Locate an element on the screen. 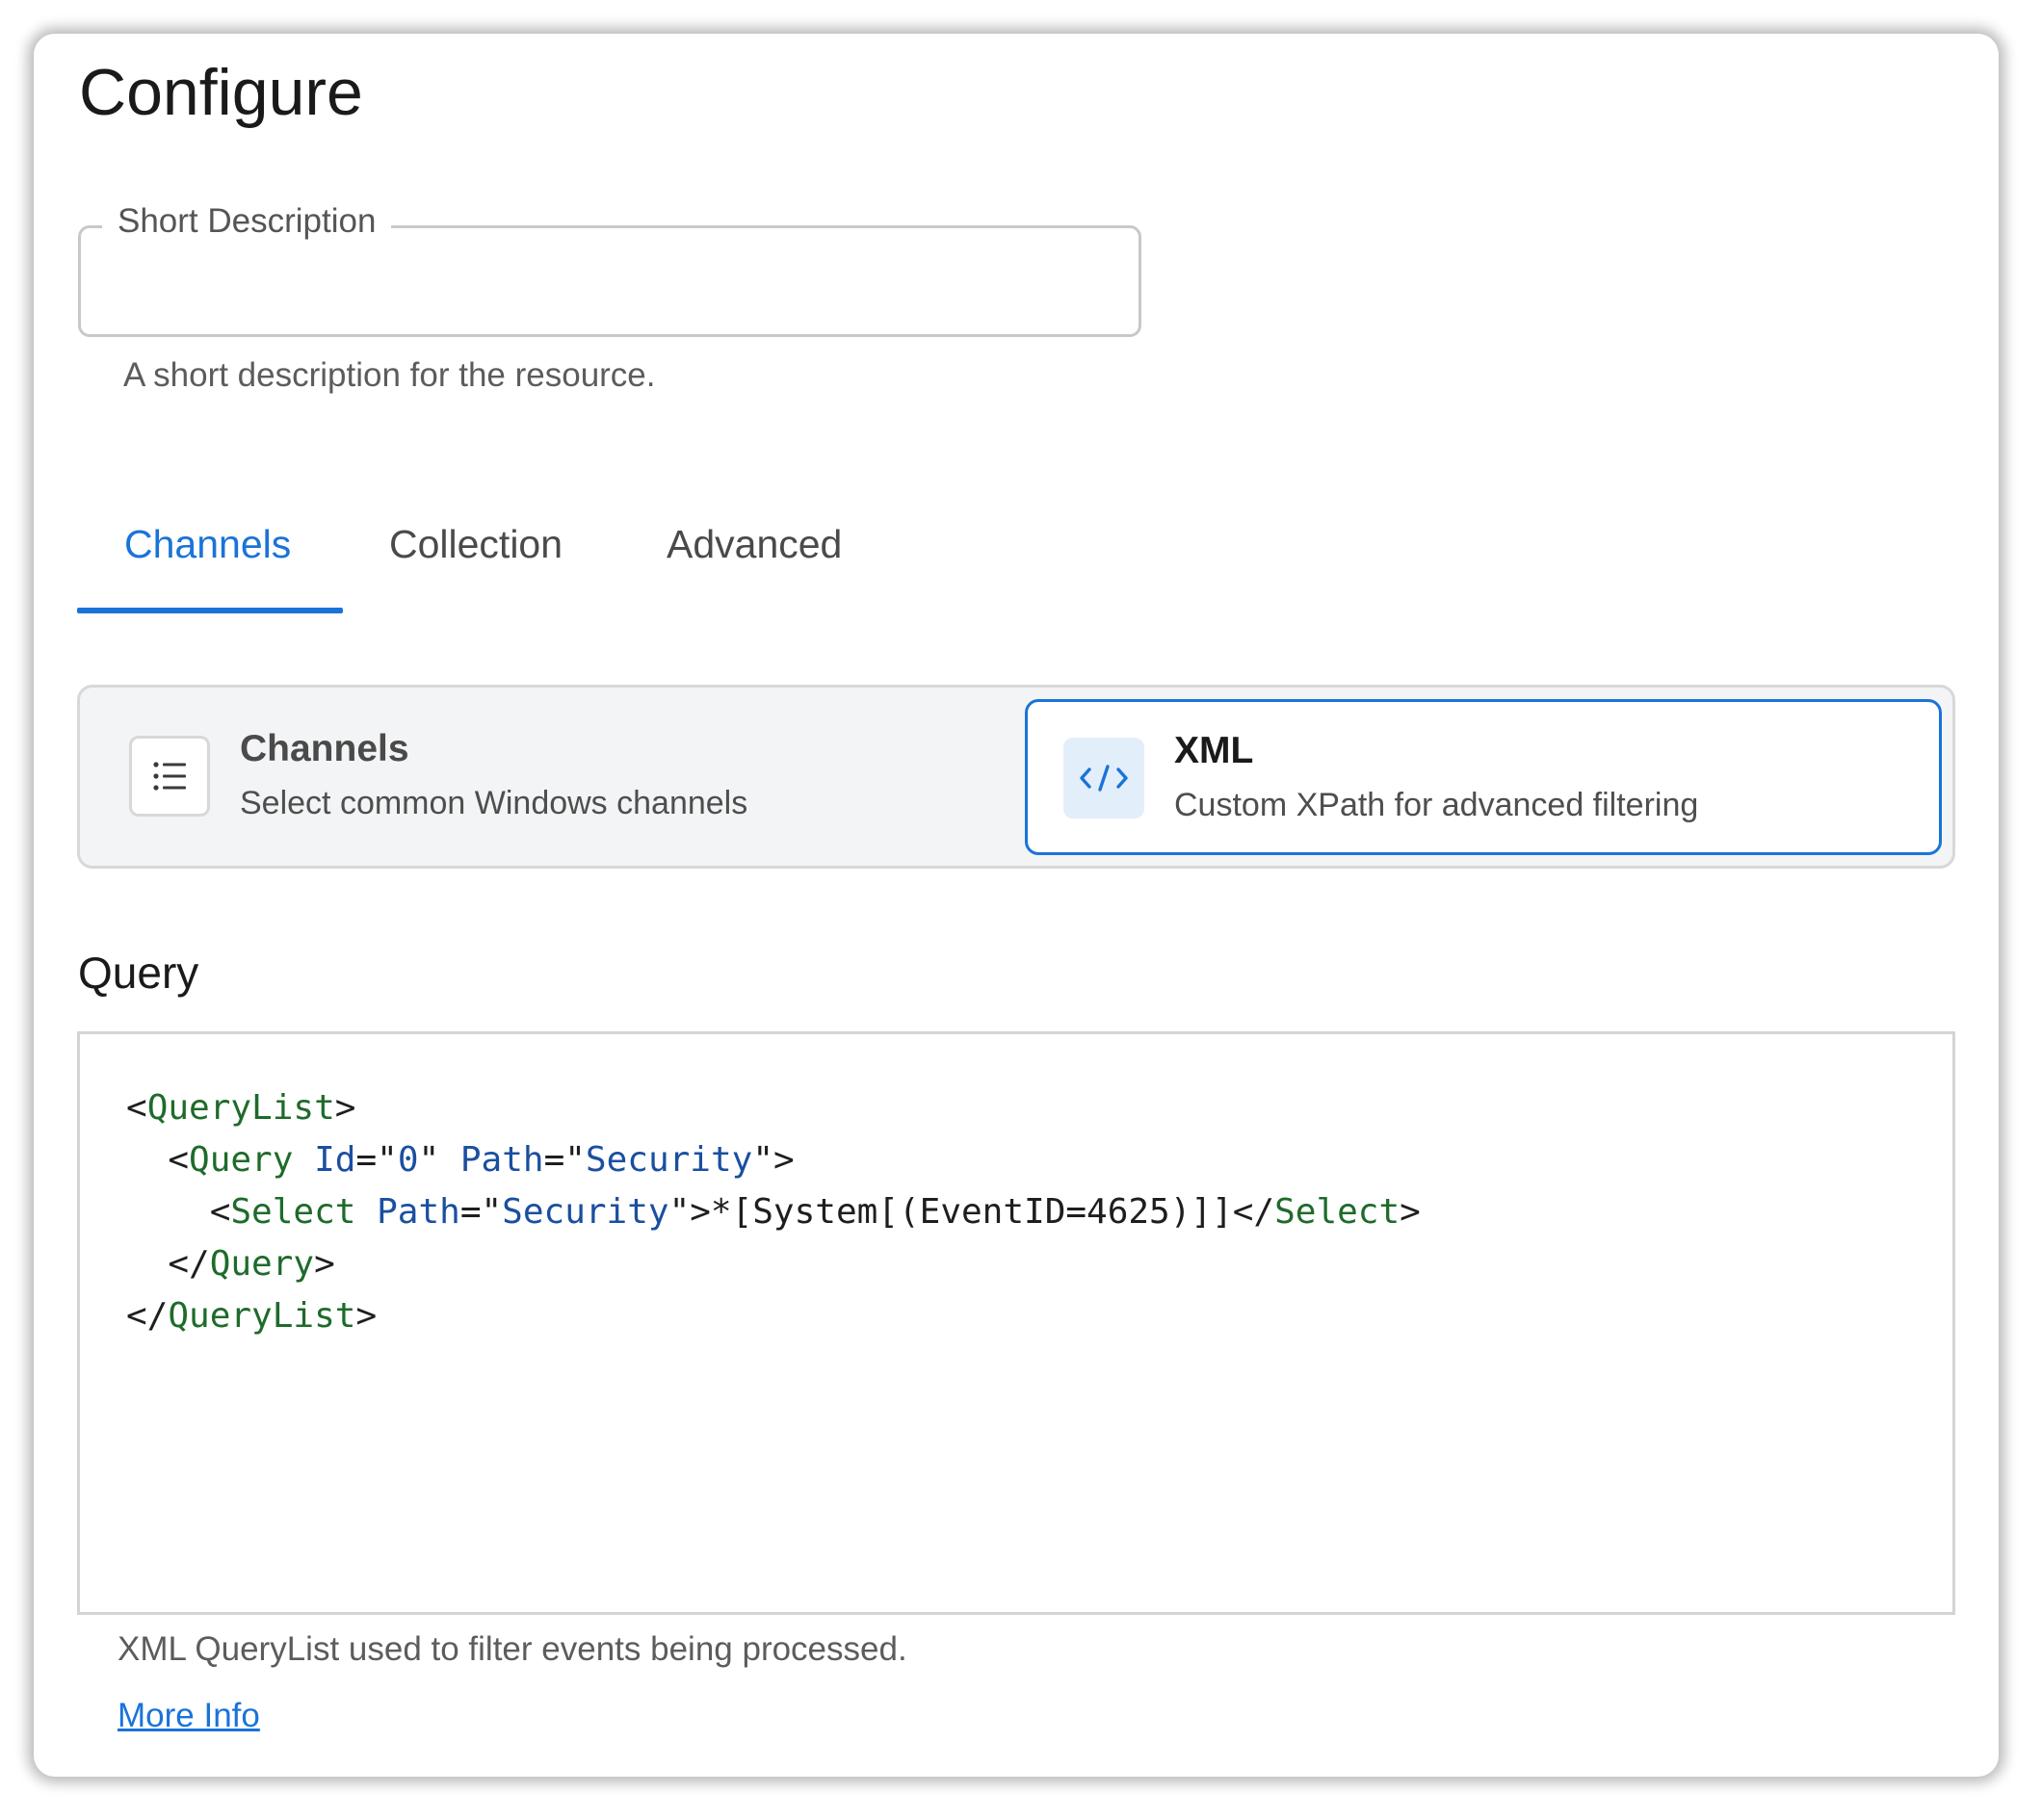  tab-advanced: Advanced is located at coordinates (754, 544).